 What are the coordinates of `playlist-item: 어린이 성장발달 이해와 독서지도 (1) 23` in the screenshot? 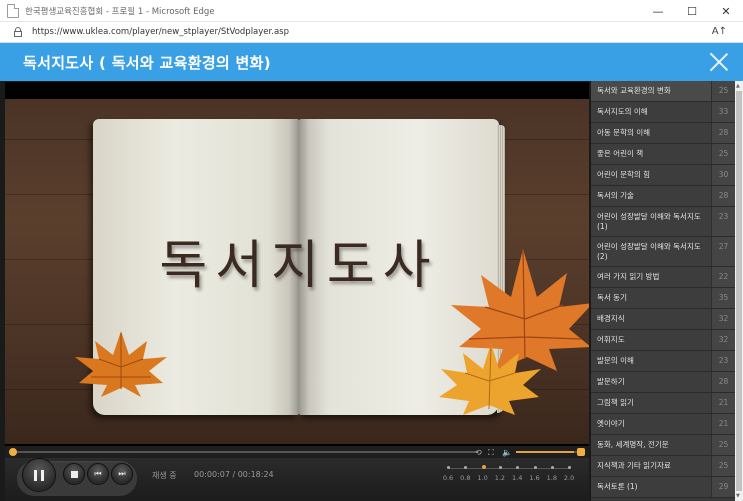 It's located at (663, 222).